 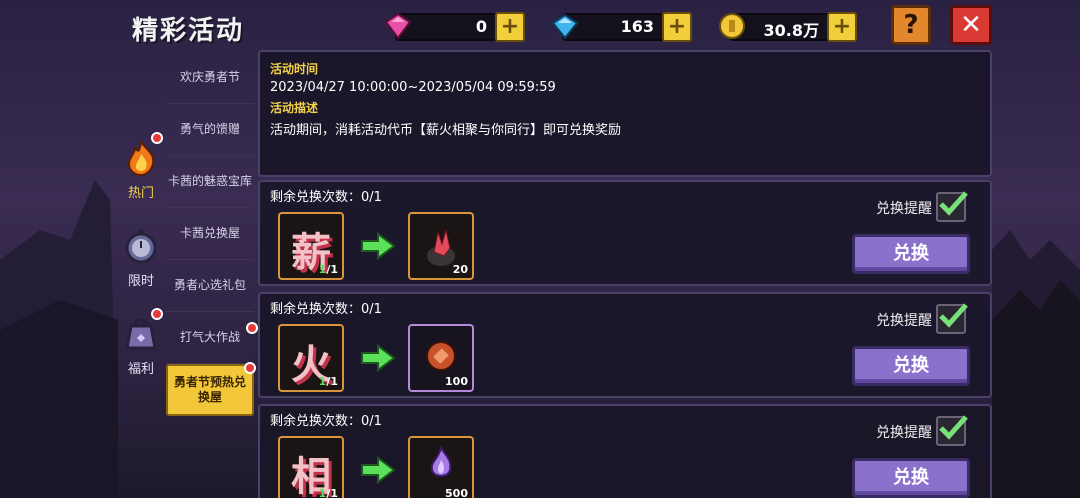 I want to click on token-slot: 相 1/1, so click(x=311, y=467).